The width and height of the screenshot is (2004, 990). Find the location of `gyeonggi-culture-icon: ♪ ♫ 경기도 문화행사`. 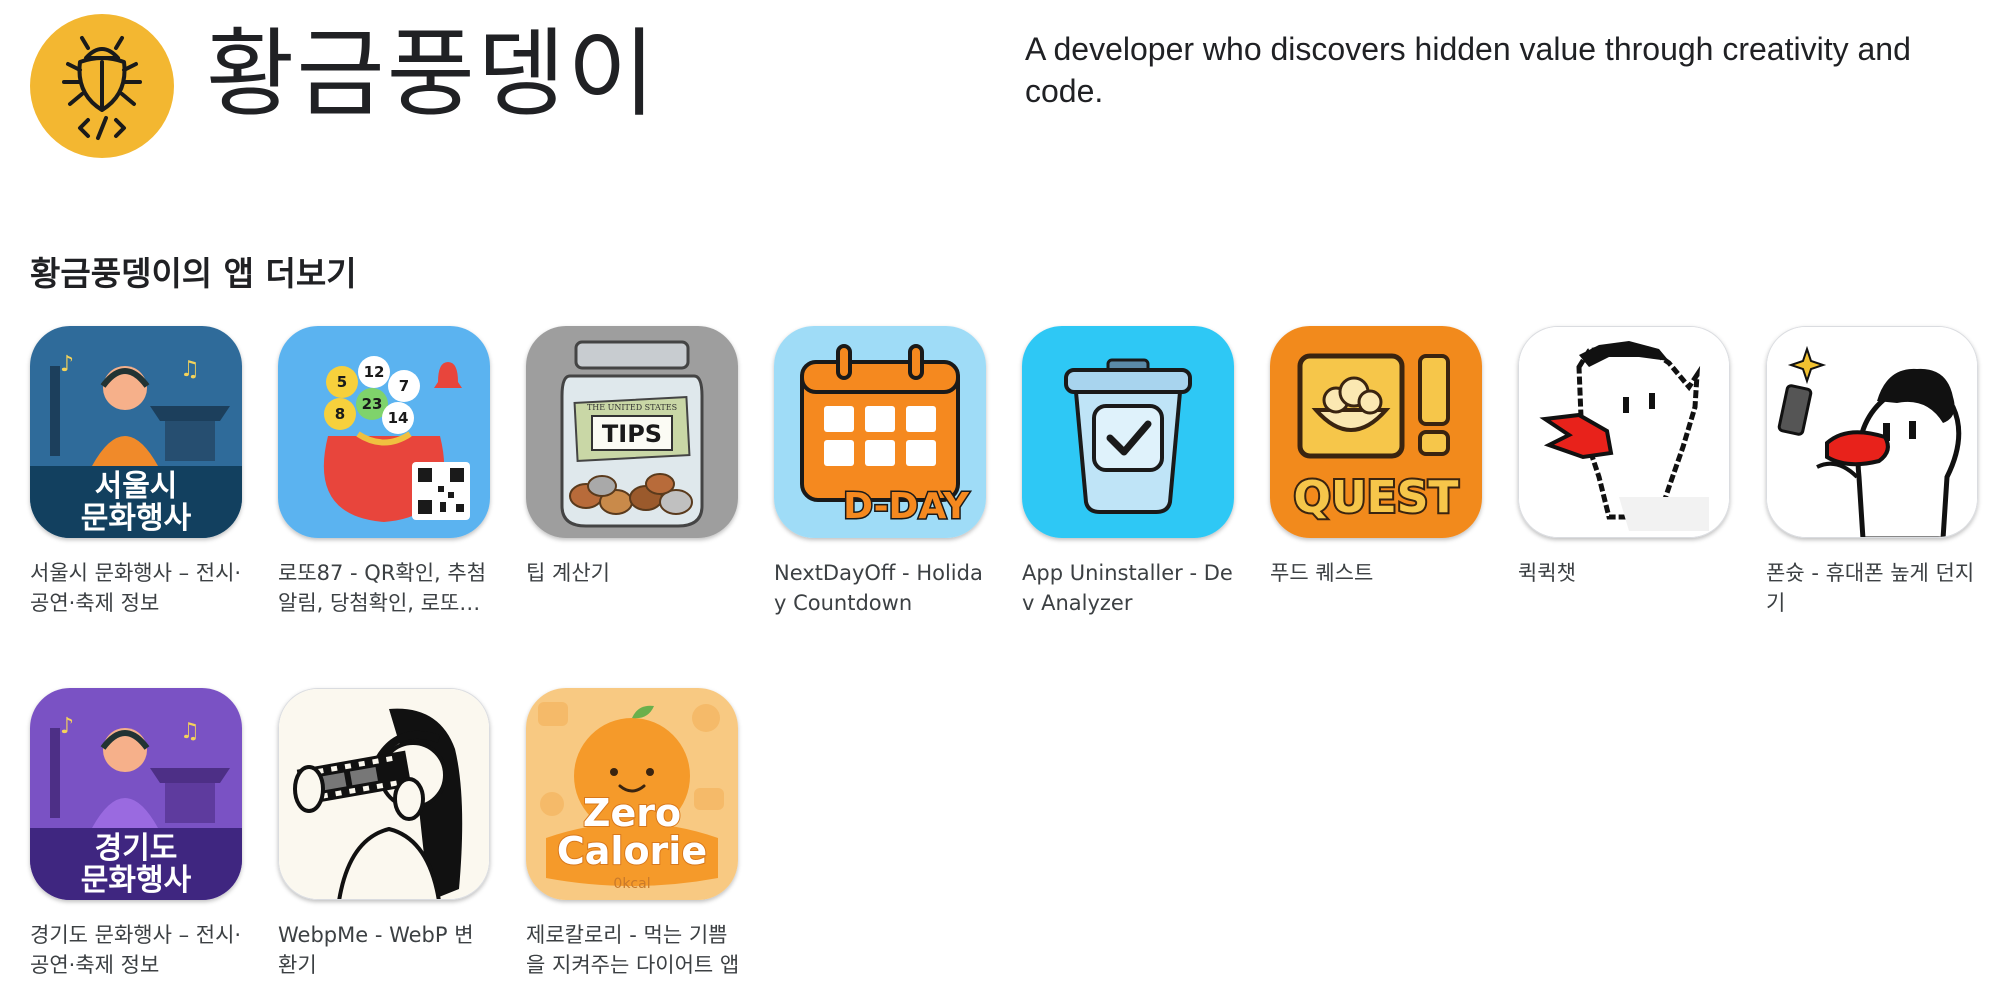

gyeonggi-culture-icon: ♪ ♫ 경기도 문화행사 is located at coordinates (136, 794).